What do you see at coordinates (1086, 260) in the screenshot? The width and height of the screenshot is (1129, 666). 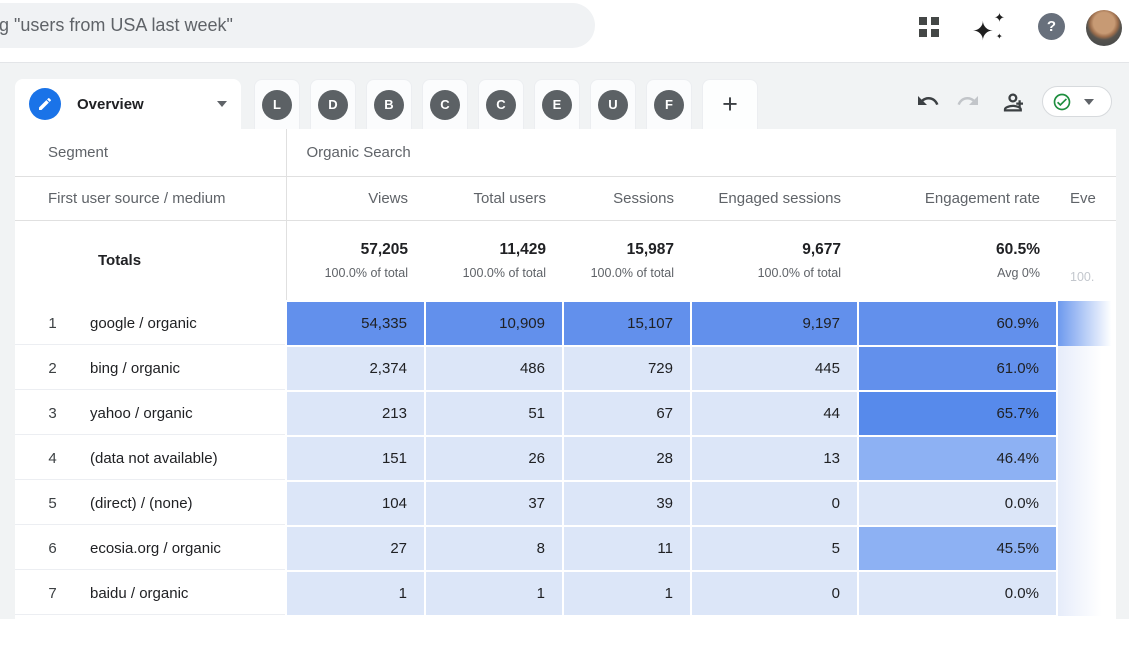 I see `totals-event-count-clipped: 100.` at bounding box center [1086, 260].